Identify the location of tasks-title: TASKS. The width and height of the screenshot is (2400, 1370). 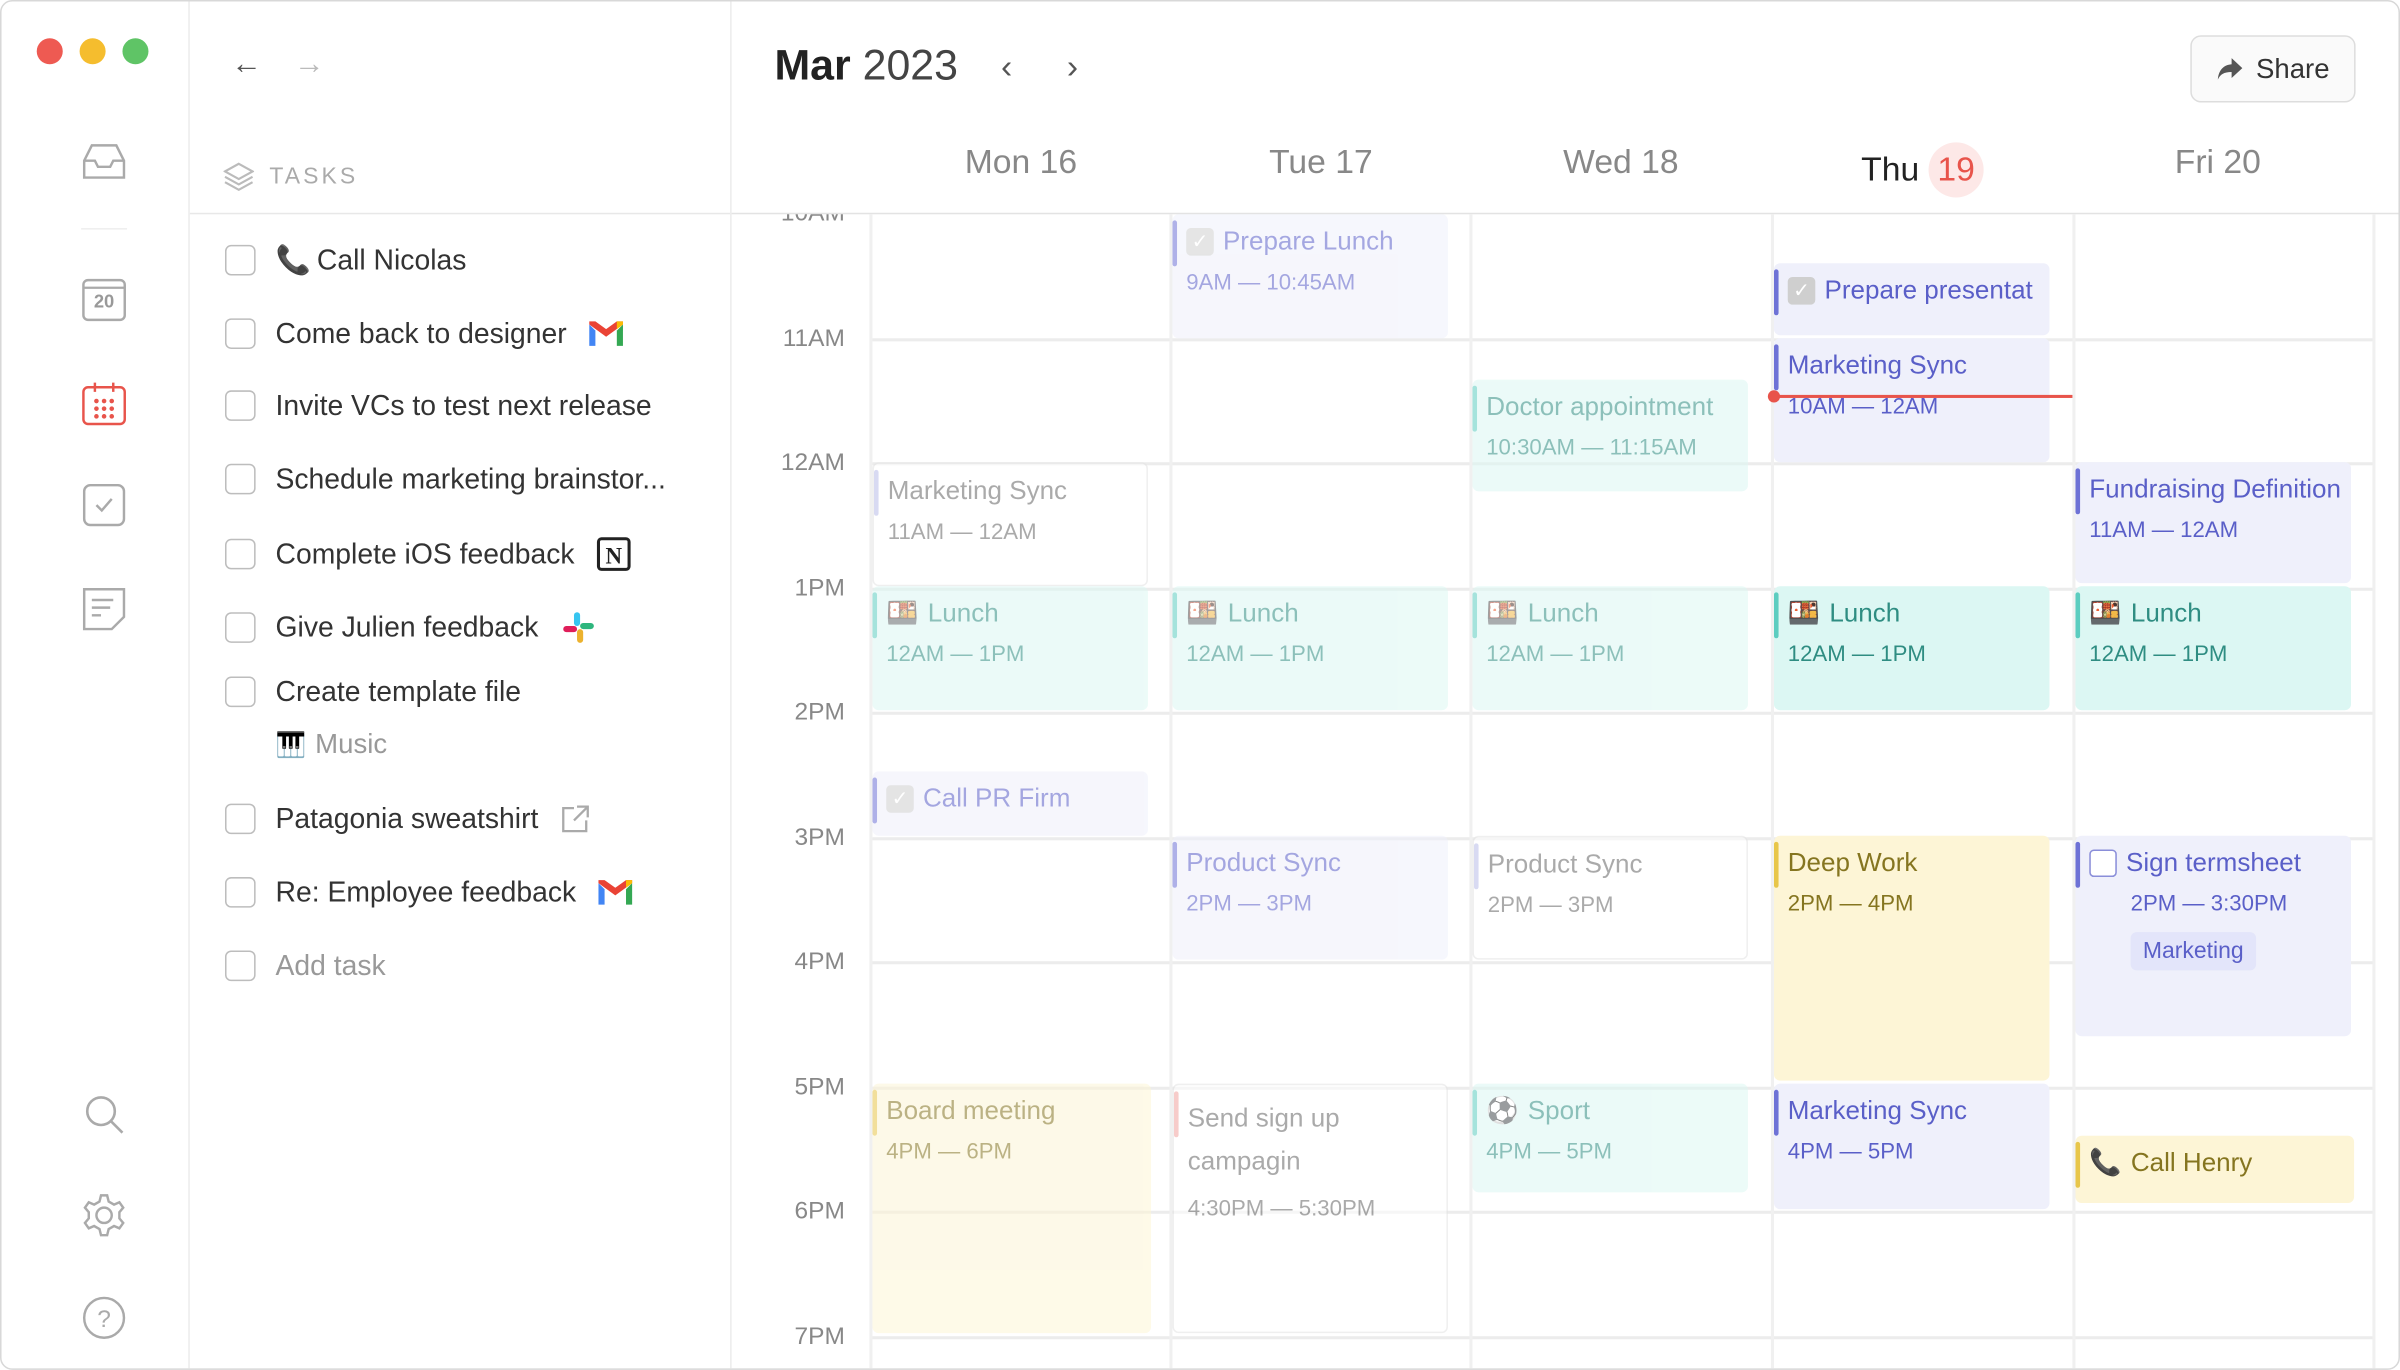
(314, 176).